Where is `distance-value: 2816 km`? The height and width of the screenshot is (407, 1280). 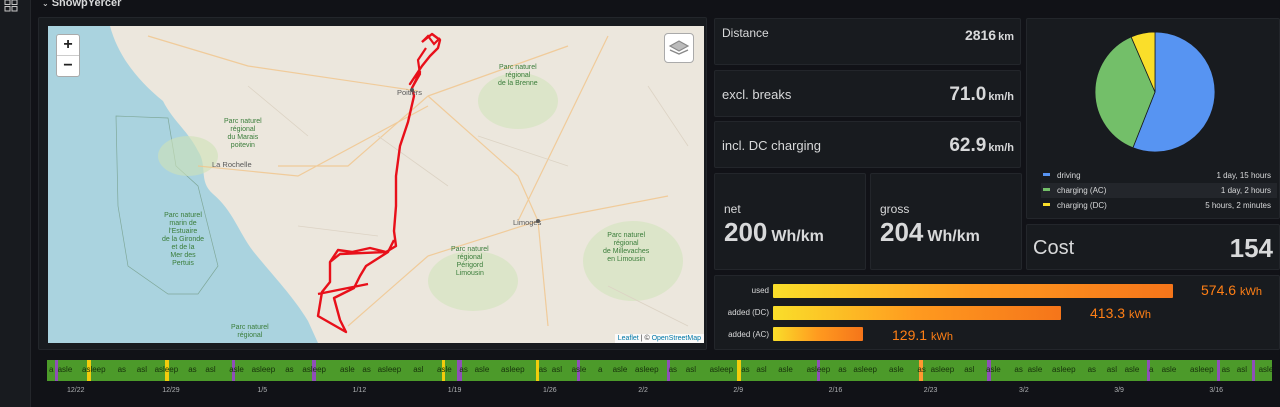 distance-value: 2816 km is located at coordinates (989, 35).